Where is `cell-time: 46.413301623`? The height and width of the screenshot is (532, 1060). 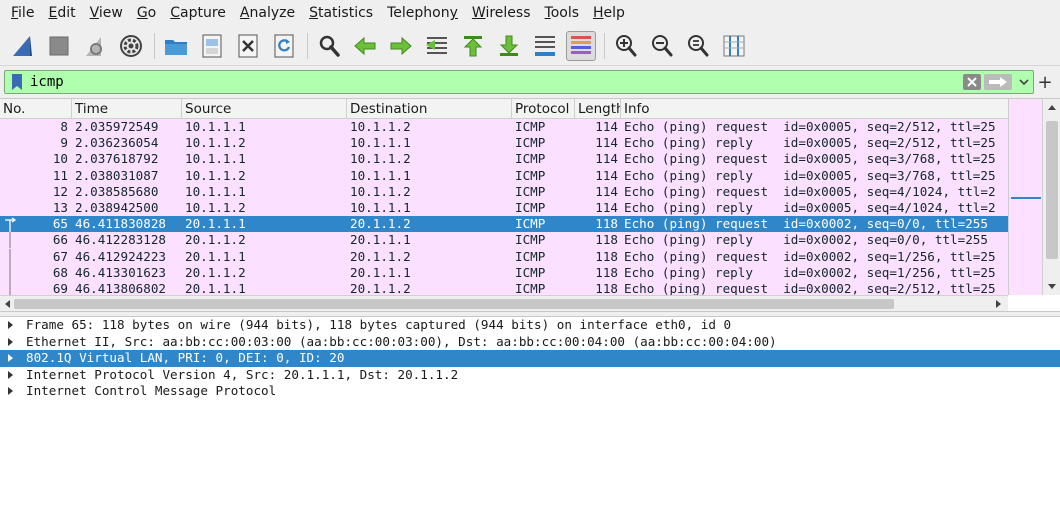 cell-time: 46.413301623 is located at coordinates (120, 272).